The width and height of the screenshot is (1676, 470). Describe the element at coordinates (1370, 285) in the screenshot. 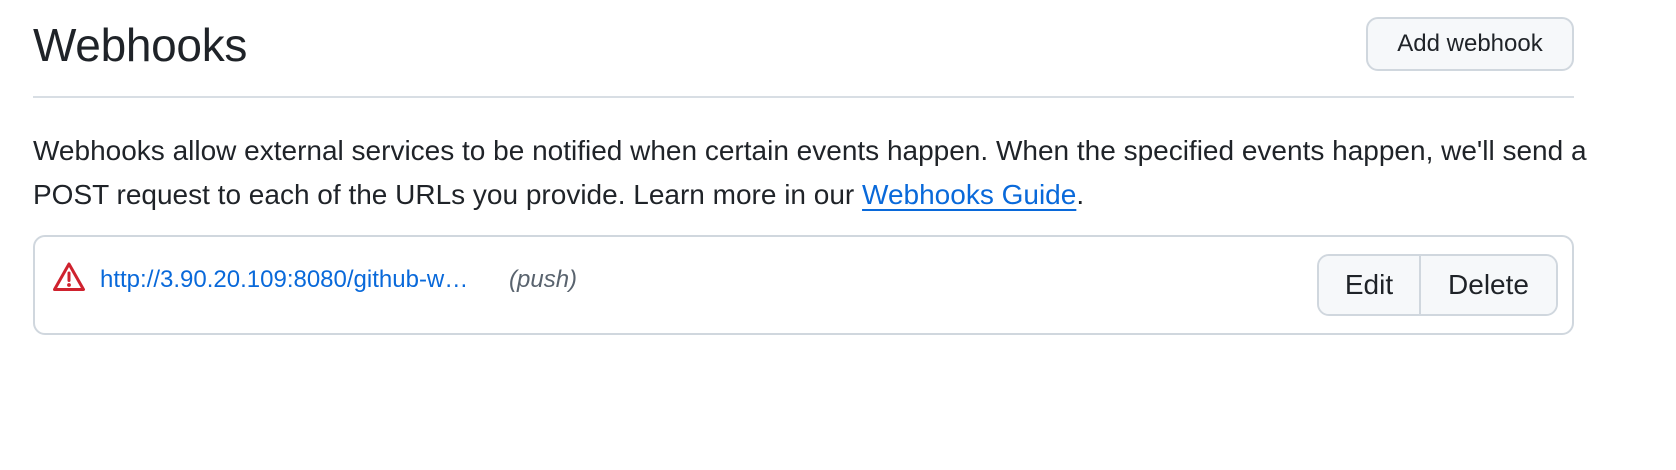

I see `edit-webhook-button: Edit` at that location.